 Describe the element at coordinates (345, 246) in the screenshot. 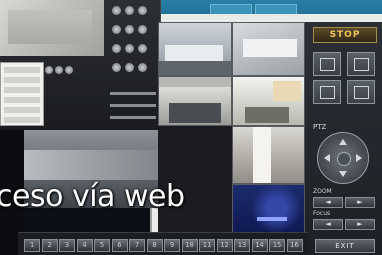

I see `exit-button: EXIT` at that location.